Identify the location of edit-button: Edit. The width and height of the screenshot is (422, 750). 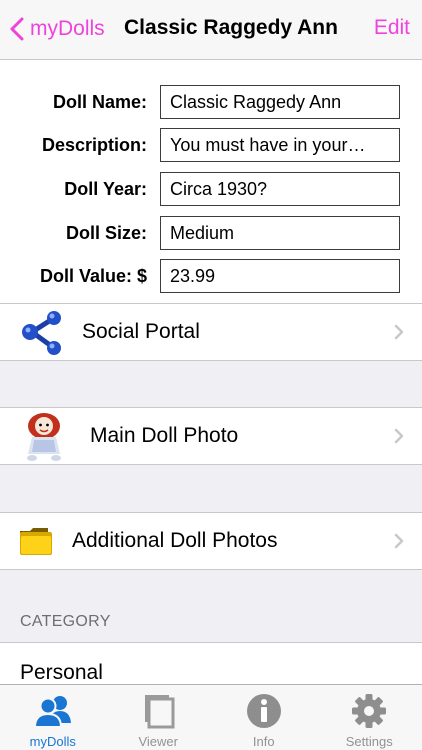
(392, 28).